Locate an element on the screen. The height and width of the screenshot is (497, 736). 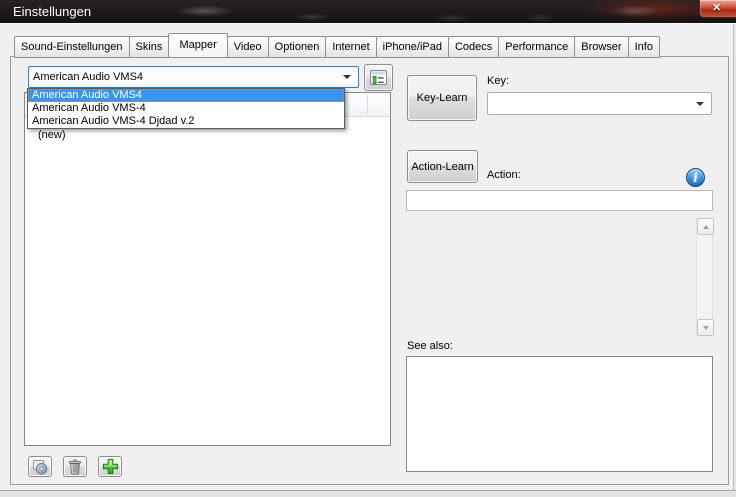
title-bar: Einstellungen is located at coordinates (368, 12).